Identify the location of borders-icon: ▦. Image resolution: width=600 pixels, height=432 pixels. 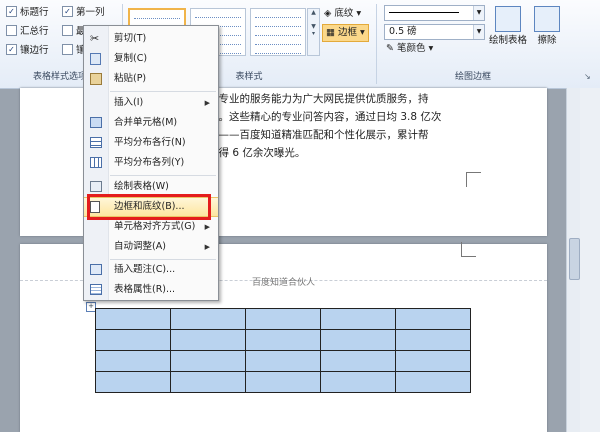
(330, 32).